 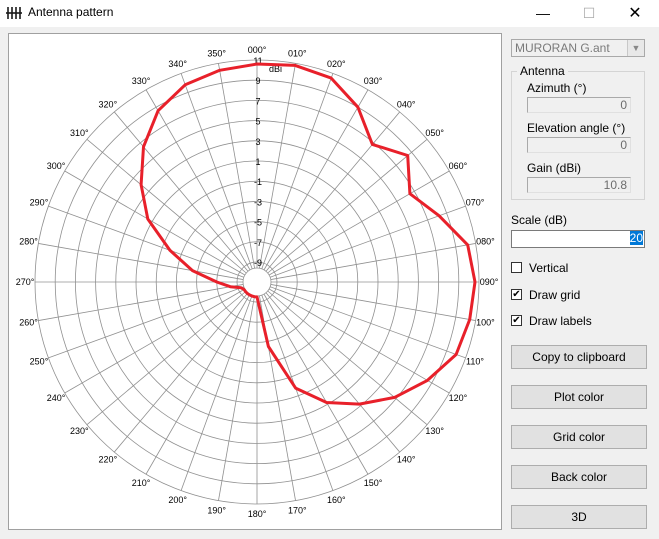 What do you see at coordinates (141, 483) in the screenshot?
I see `angle-label: 210°` at bounding box center [141, 483].